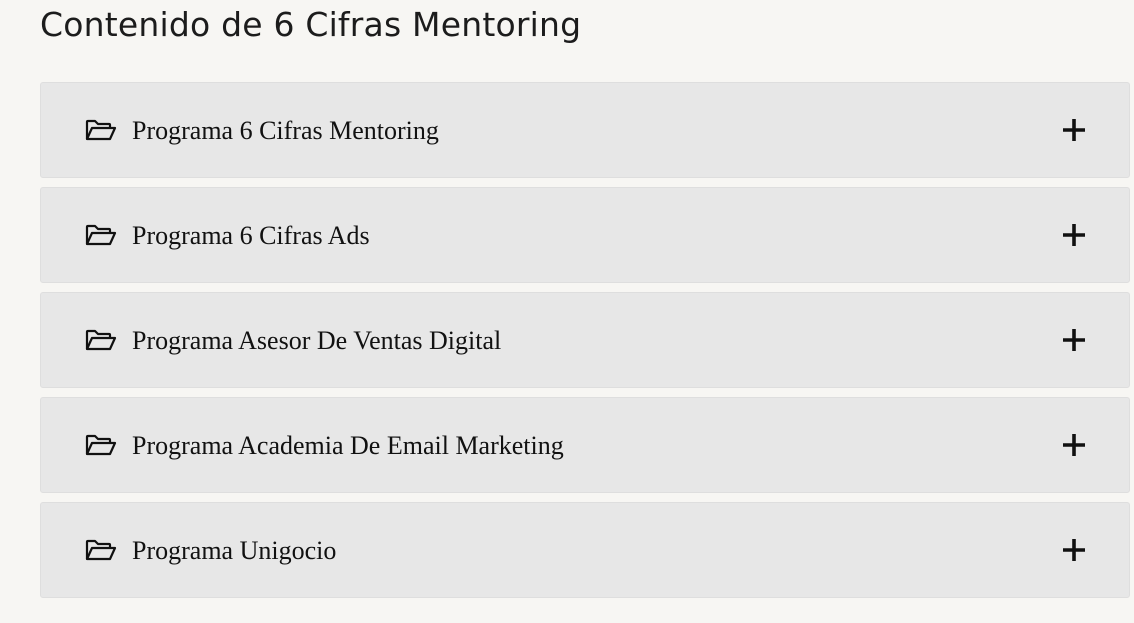 This screenshot has width=1134, height=623. I want to click on accordion-item: Programa Asesor De Ventas Digital, so click(585, 340).